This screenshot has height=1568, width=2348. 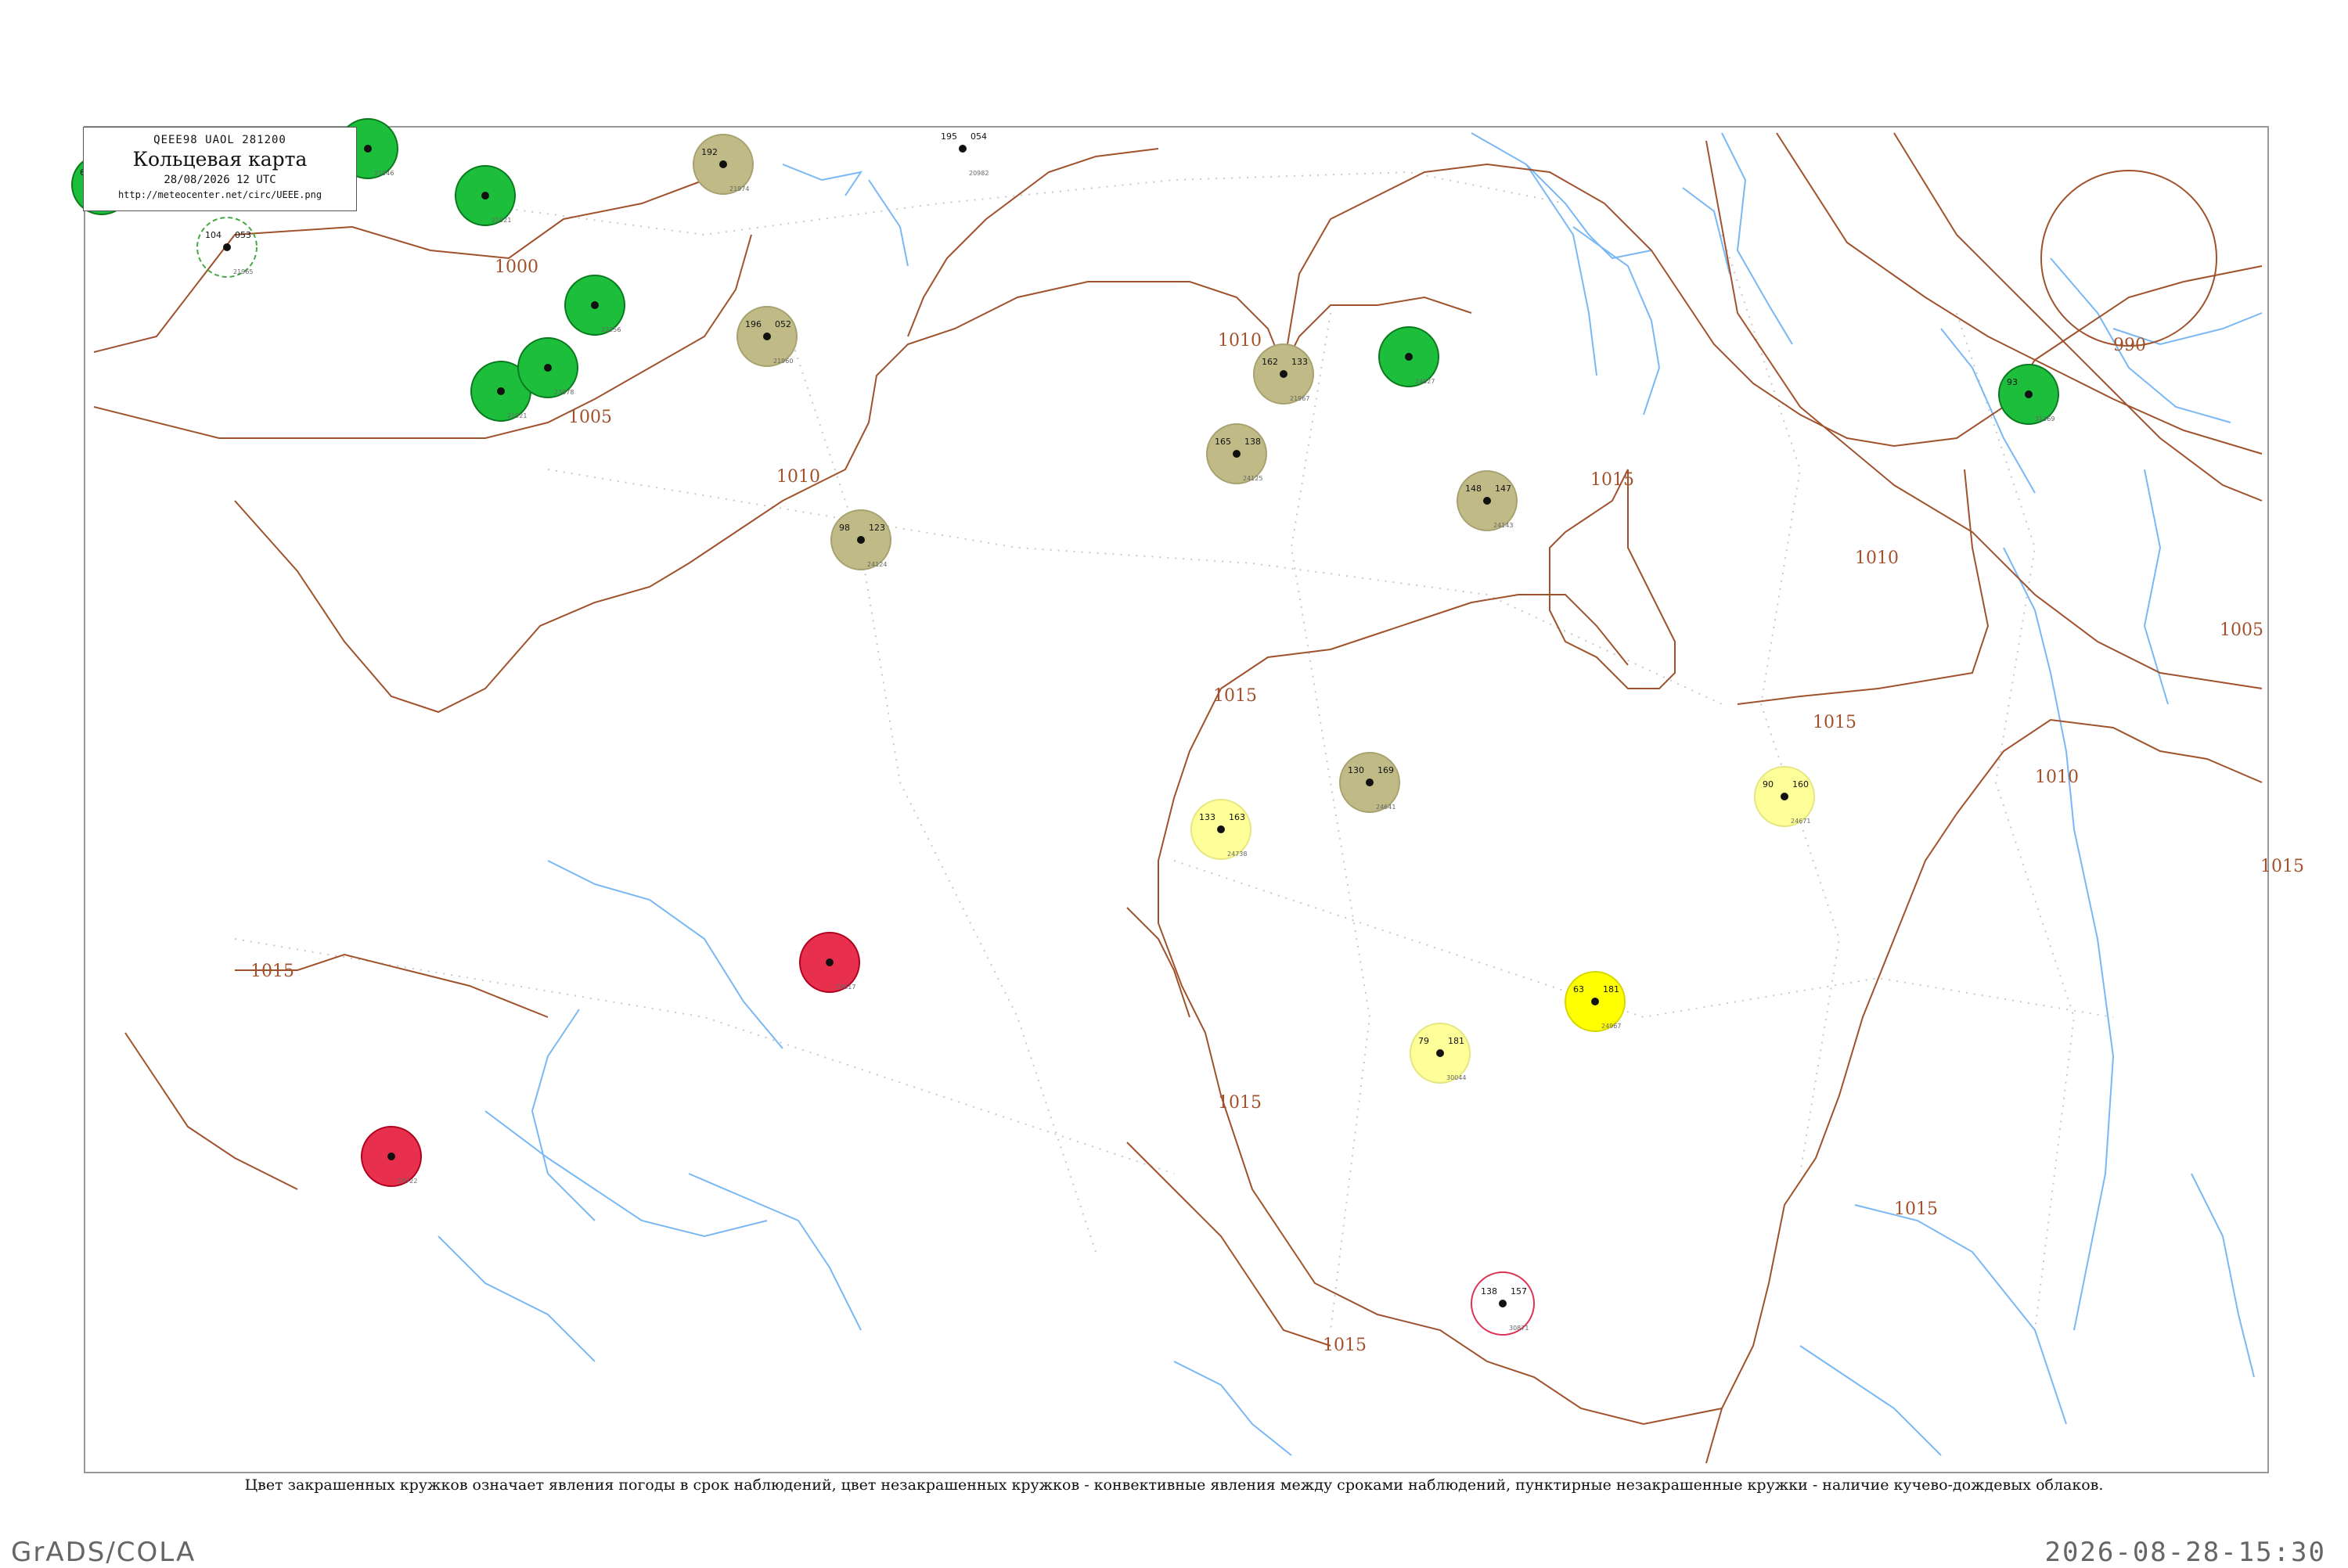 I want to click on station-marker: 63 181 24967, so click(x=1596, y=1001).